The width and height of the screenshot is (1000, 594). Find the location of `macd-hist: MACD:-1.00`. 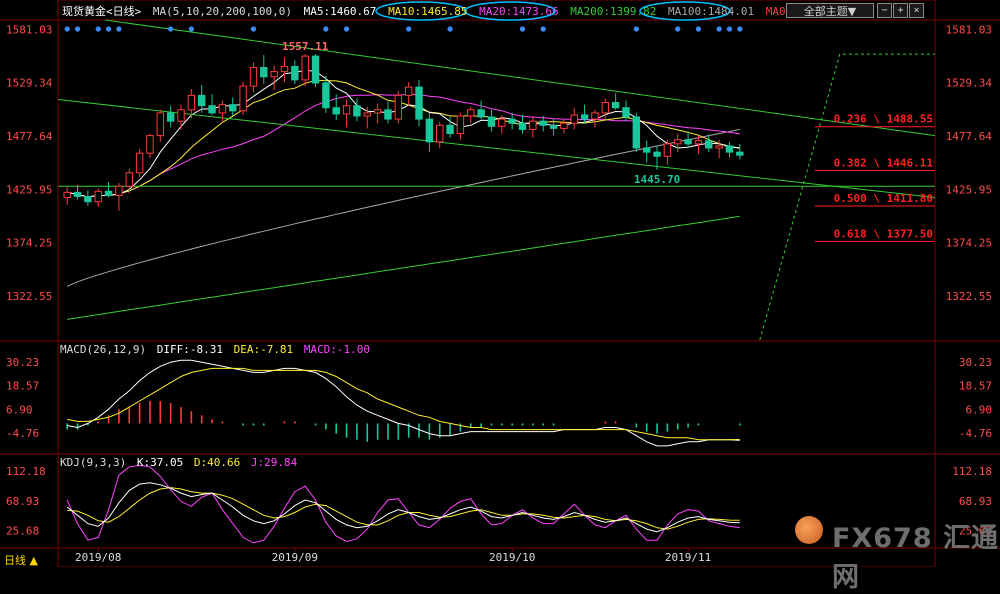

macd-hist: MACD:-1.00 is located at coordinates (337, 349).